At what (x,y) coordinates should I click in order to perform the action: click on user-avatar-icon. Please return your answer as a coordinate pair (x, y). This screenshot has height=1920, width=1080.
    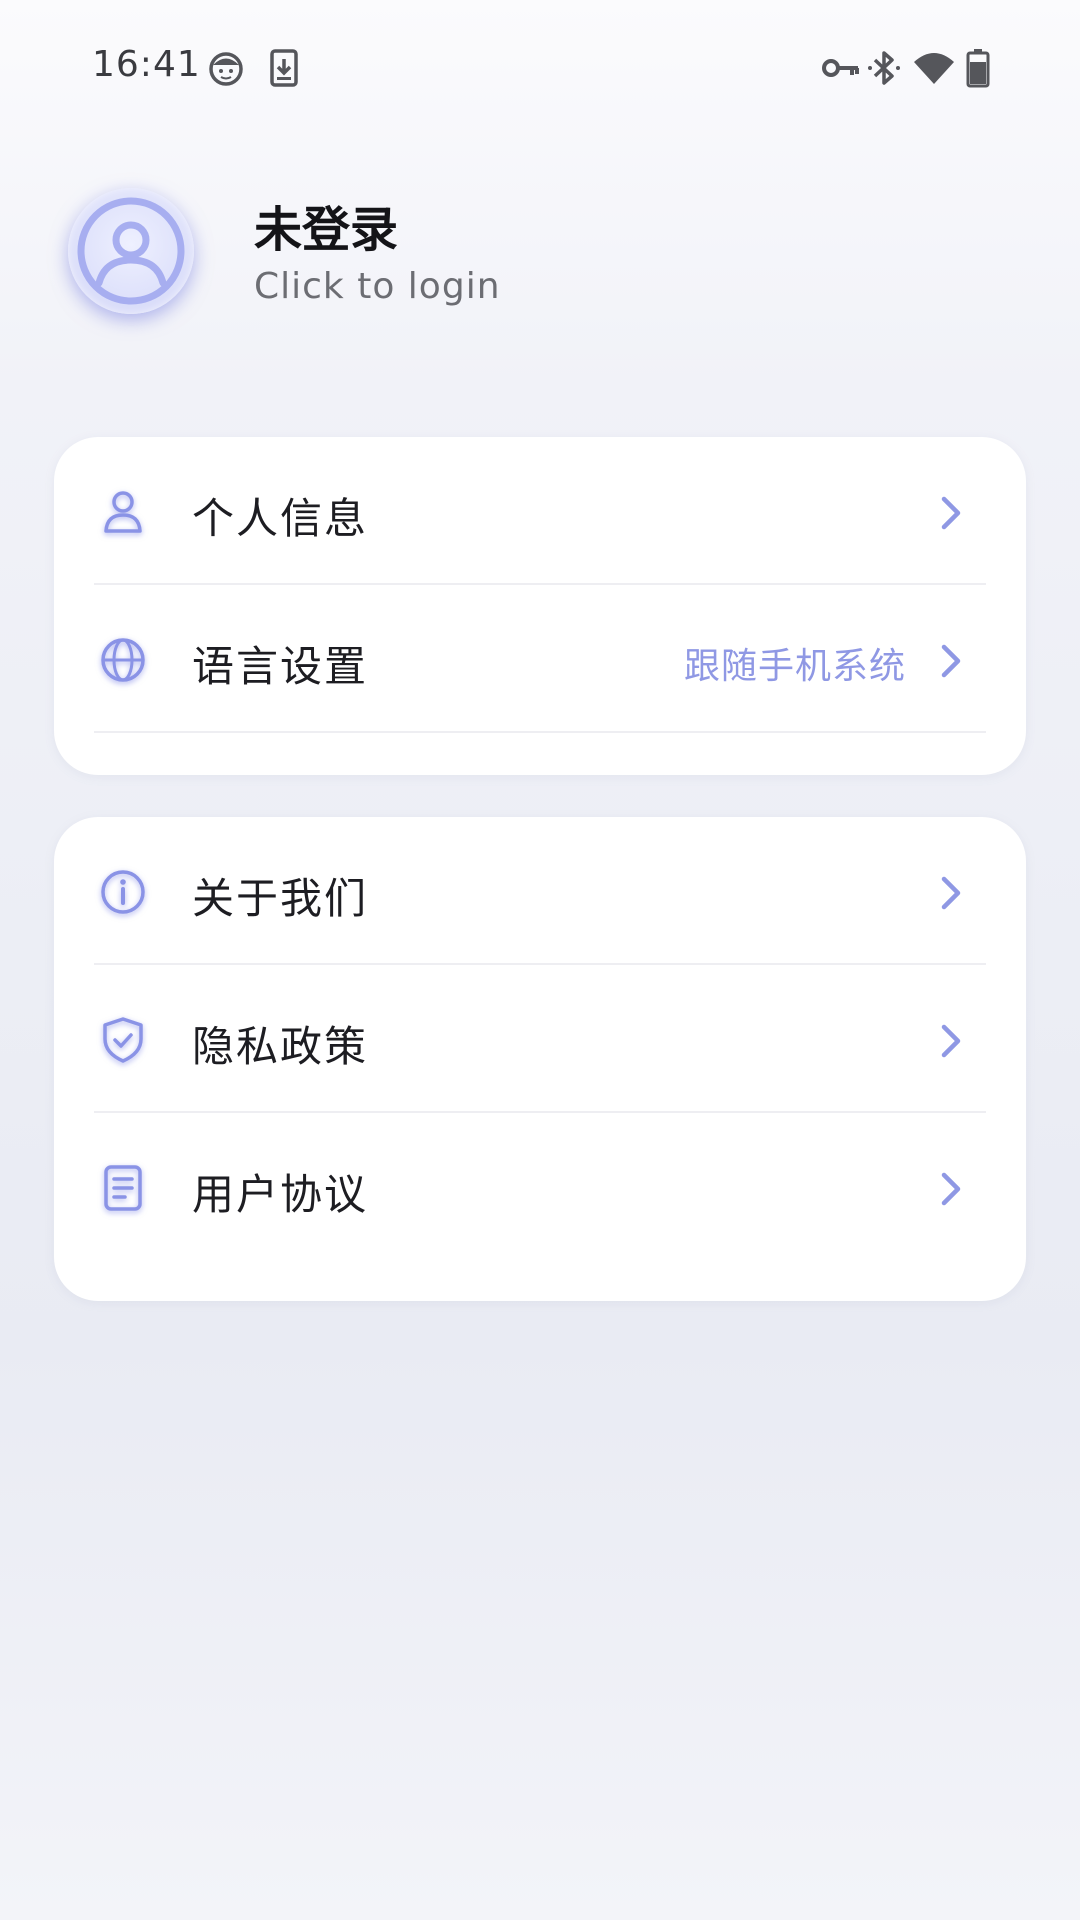
    Looking at the image, I should click on (131, 251).